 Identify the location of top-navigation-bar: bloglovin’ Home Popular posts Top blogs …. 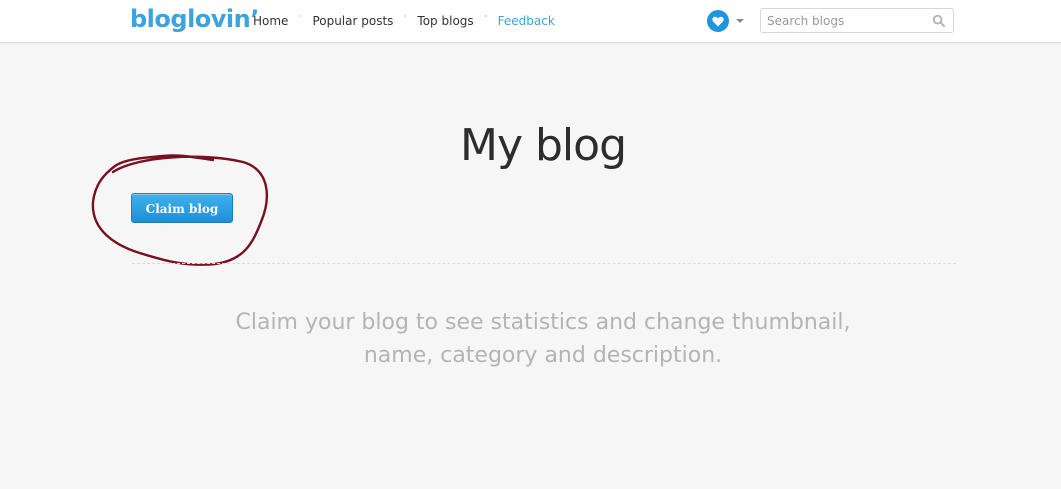
(530, 21).